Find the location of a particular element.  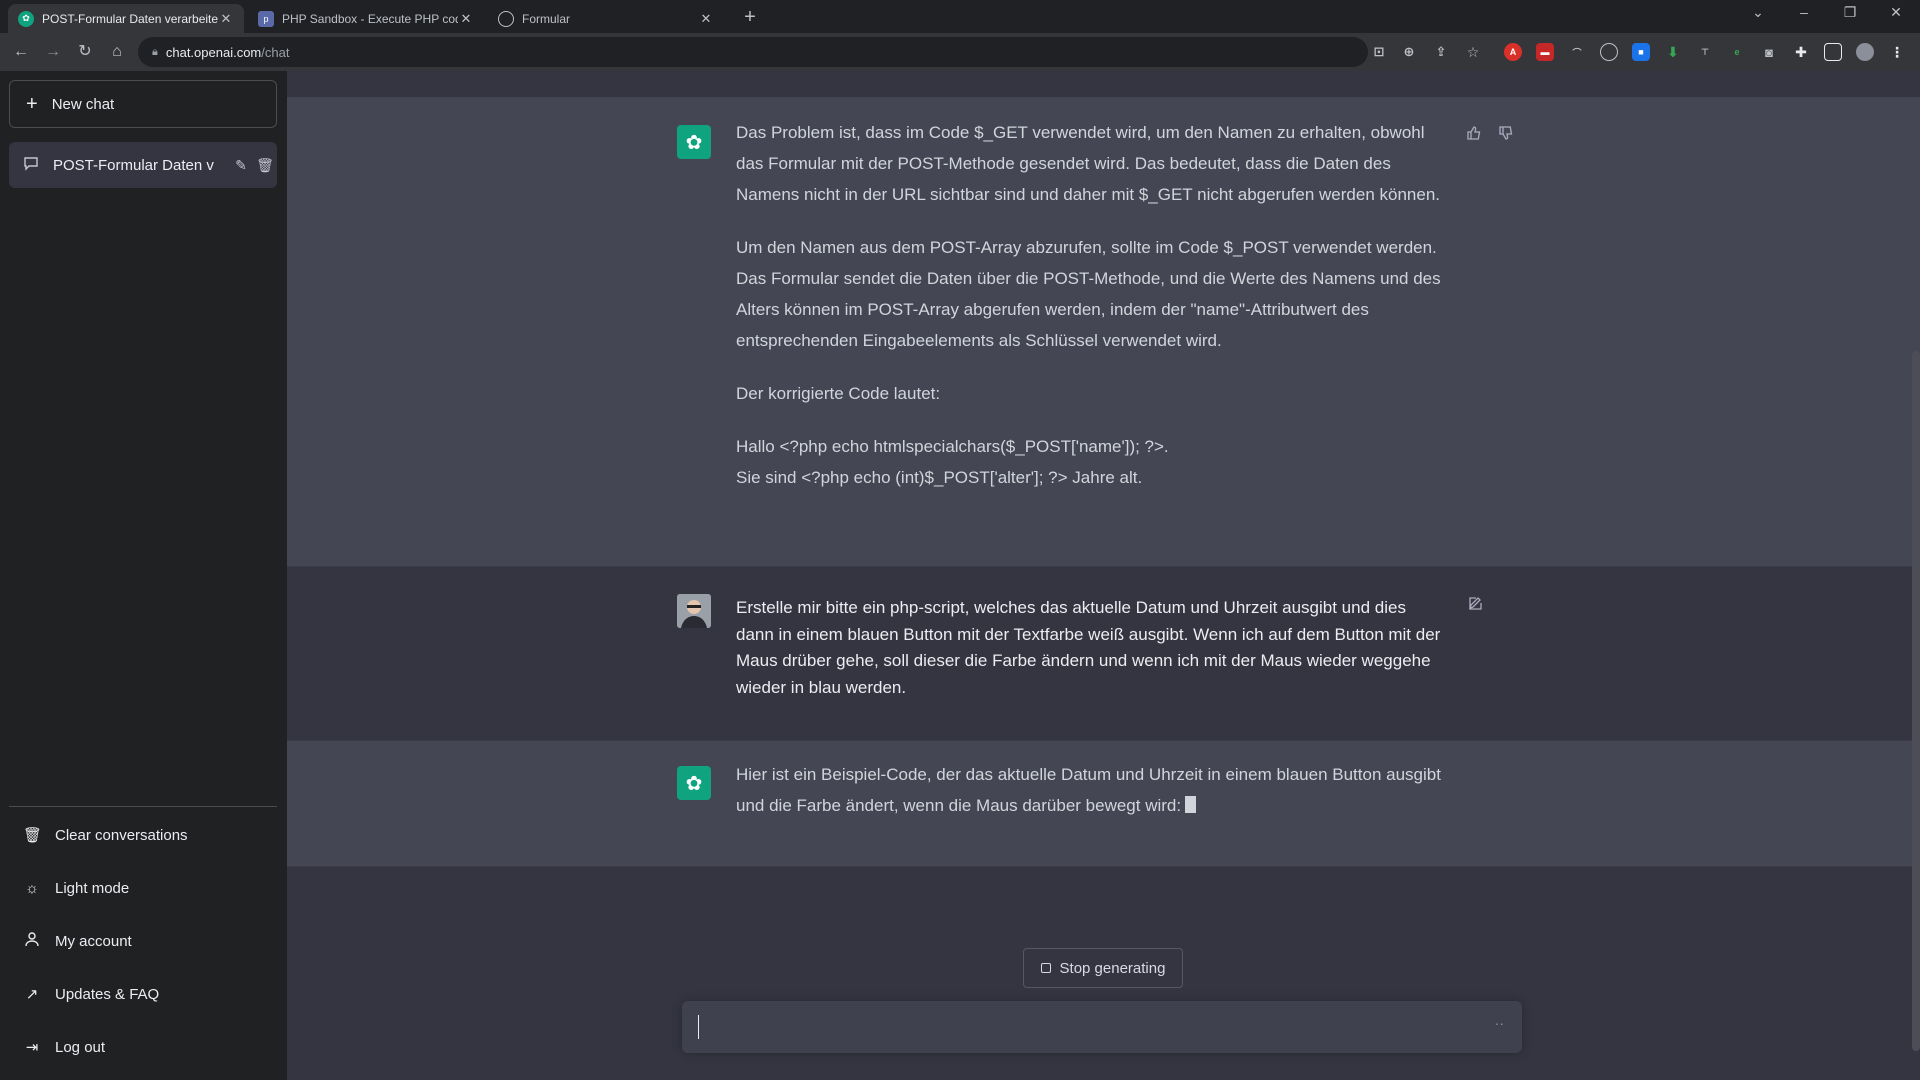

bookmark-star-icon: ☆ is located at coordinates (1473, 52).